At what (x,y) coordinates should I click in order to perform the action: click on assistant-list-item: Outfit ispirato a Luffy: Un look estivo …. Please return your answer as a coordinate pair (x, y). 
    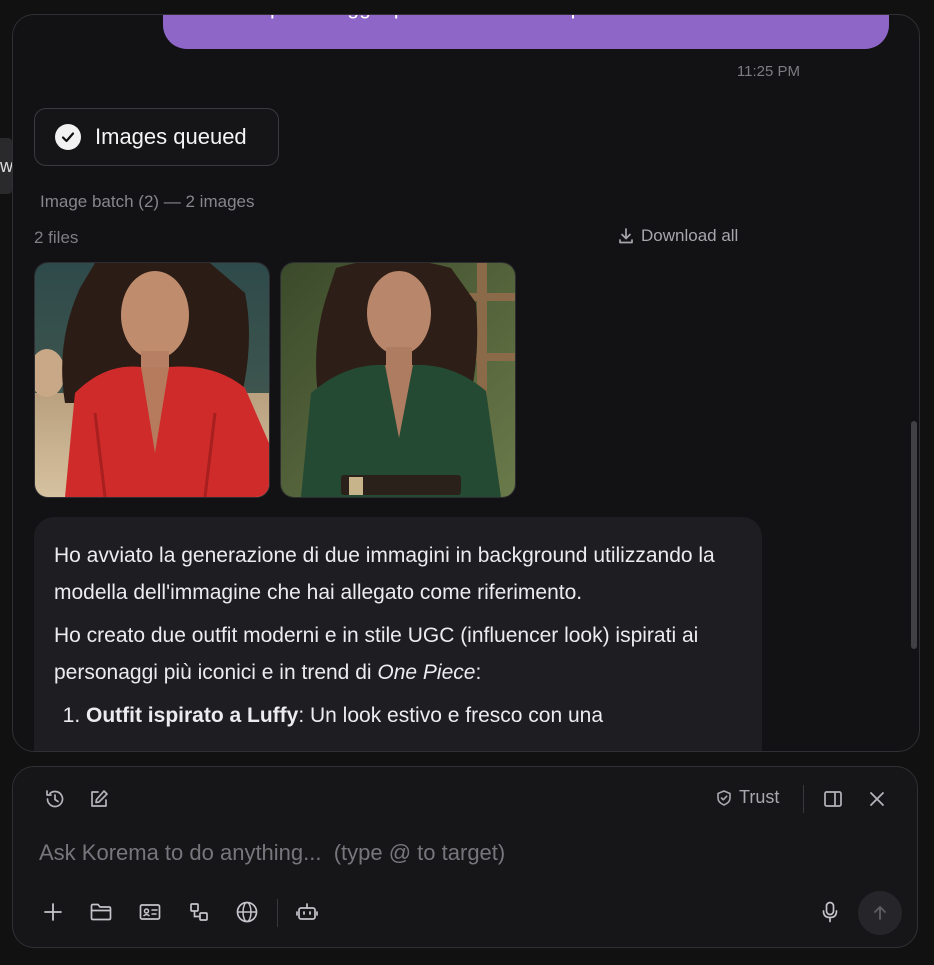
    Looking at the image, I should click on (415, 715).